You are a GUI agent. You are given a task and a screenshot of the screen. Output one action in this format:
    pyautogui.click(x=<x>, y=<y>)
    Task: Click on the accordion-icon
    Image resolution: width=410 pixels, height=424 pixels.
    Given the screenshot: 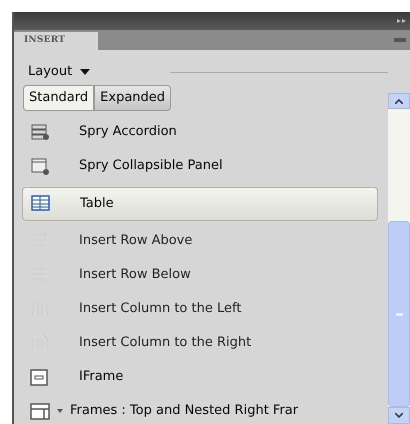 What is the action you would take?
    pyautogui.click(x=40, y=132)
    